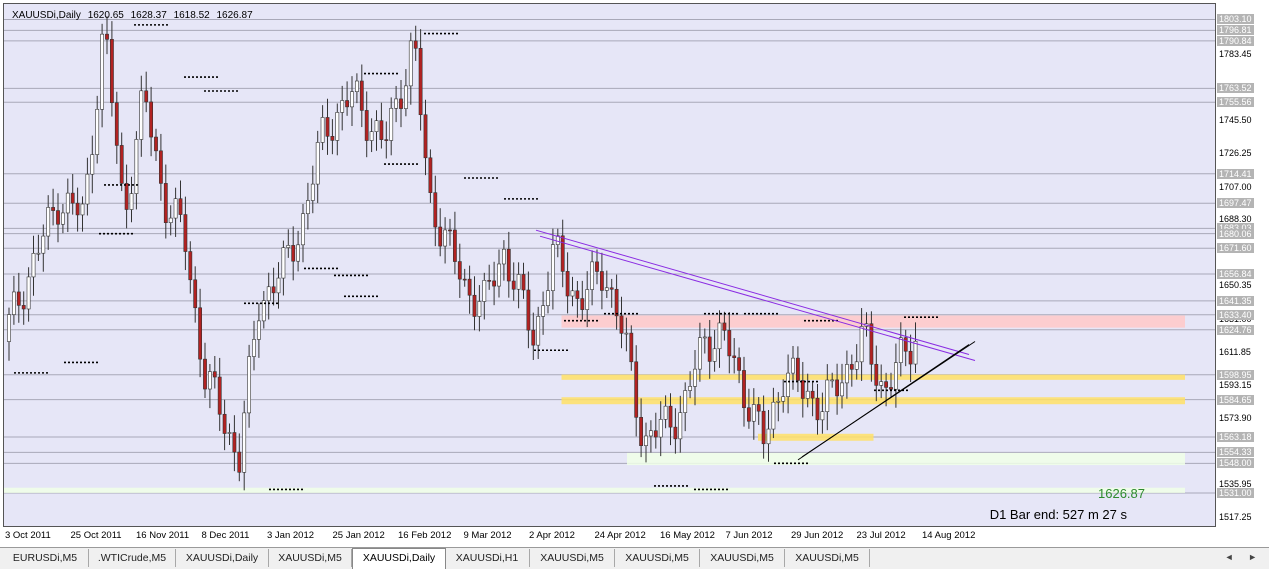  I want to click on x-axis-date-label: 16 Feb 2012, so click(425, 535).